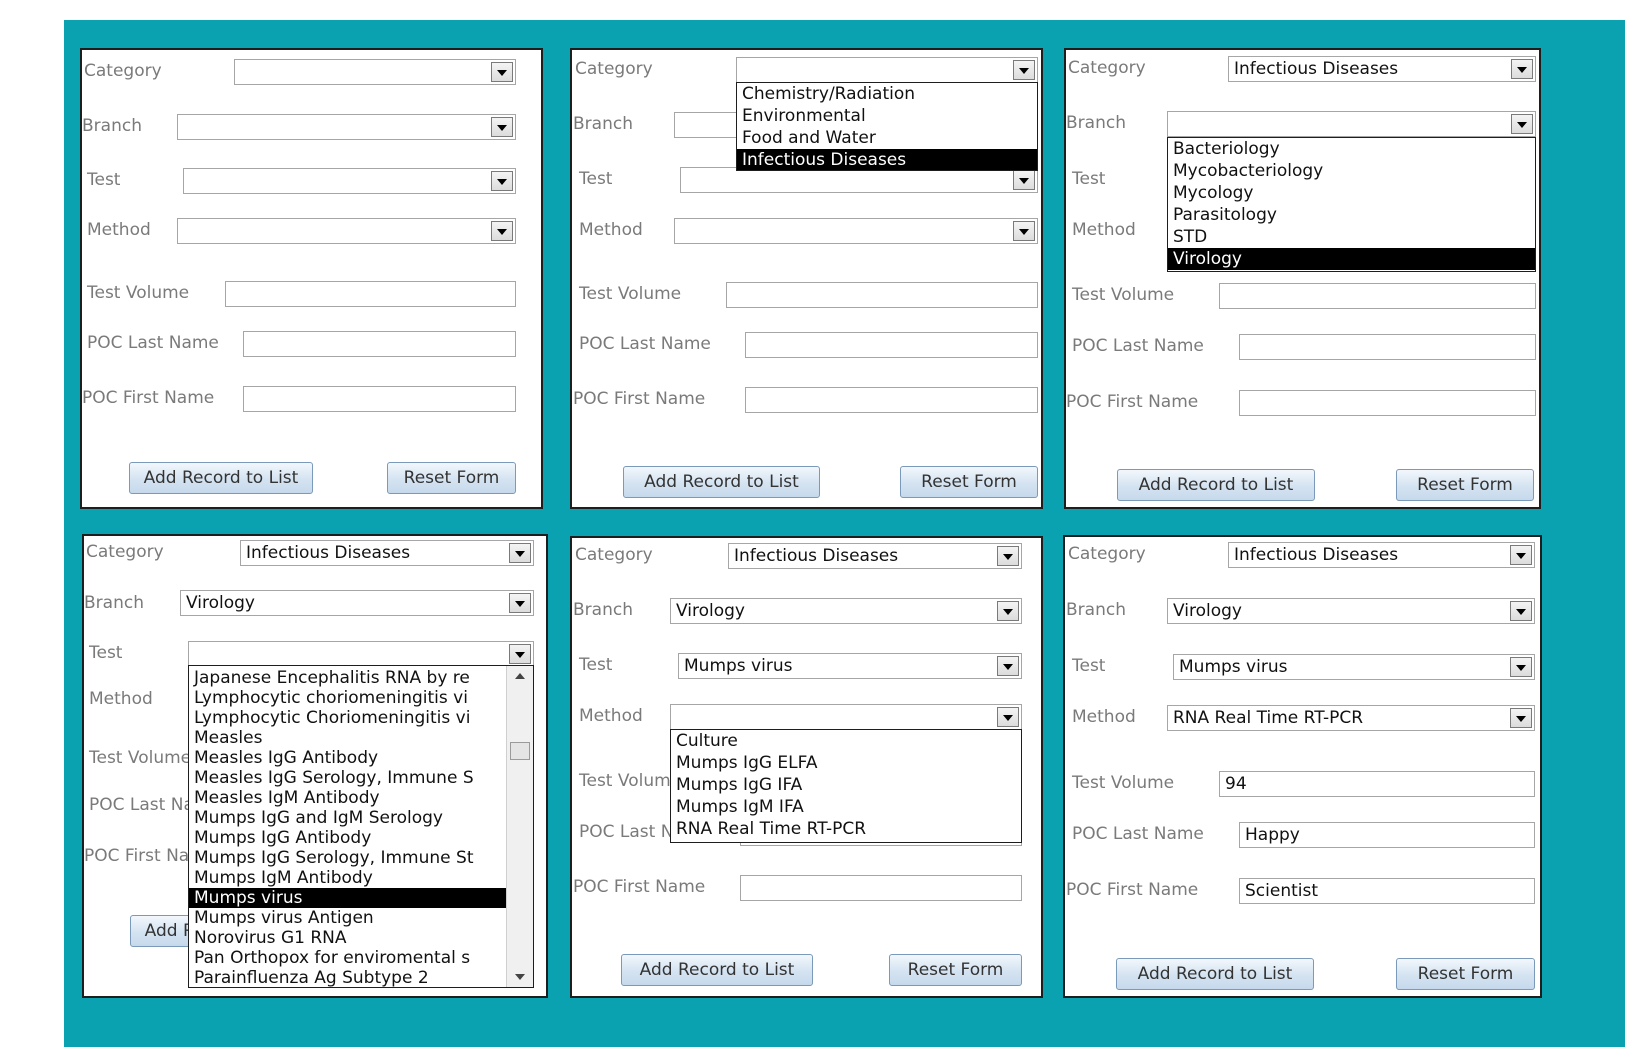  Describe the element at coordinates (519, 977) in the screenshot. I see `scroll-down-icon` at that location.